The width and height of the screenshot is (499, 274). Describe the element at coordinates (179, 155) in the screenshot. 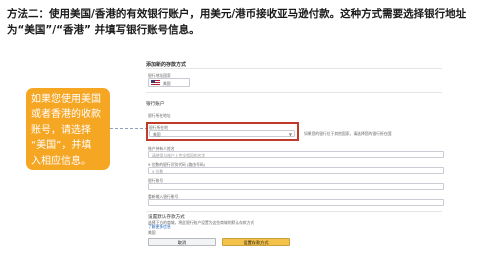

I see `account-holder-placeholder: 请使用与账户上完全相同的名字` at that location.